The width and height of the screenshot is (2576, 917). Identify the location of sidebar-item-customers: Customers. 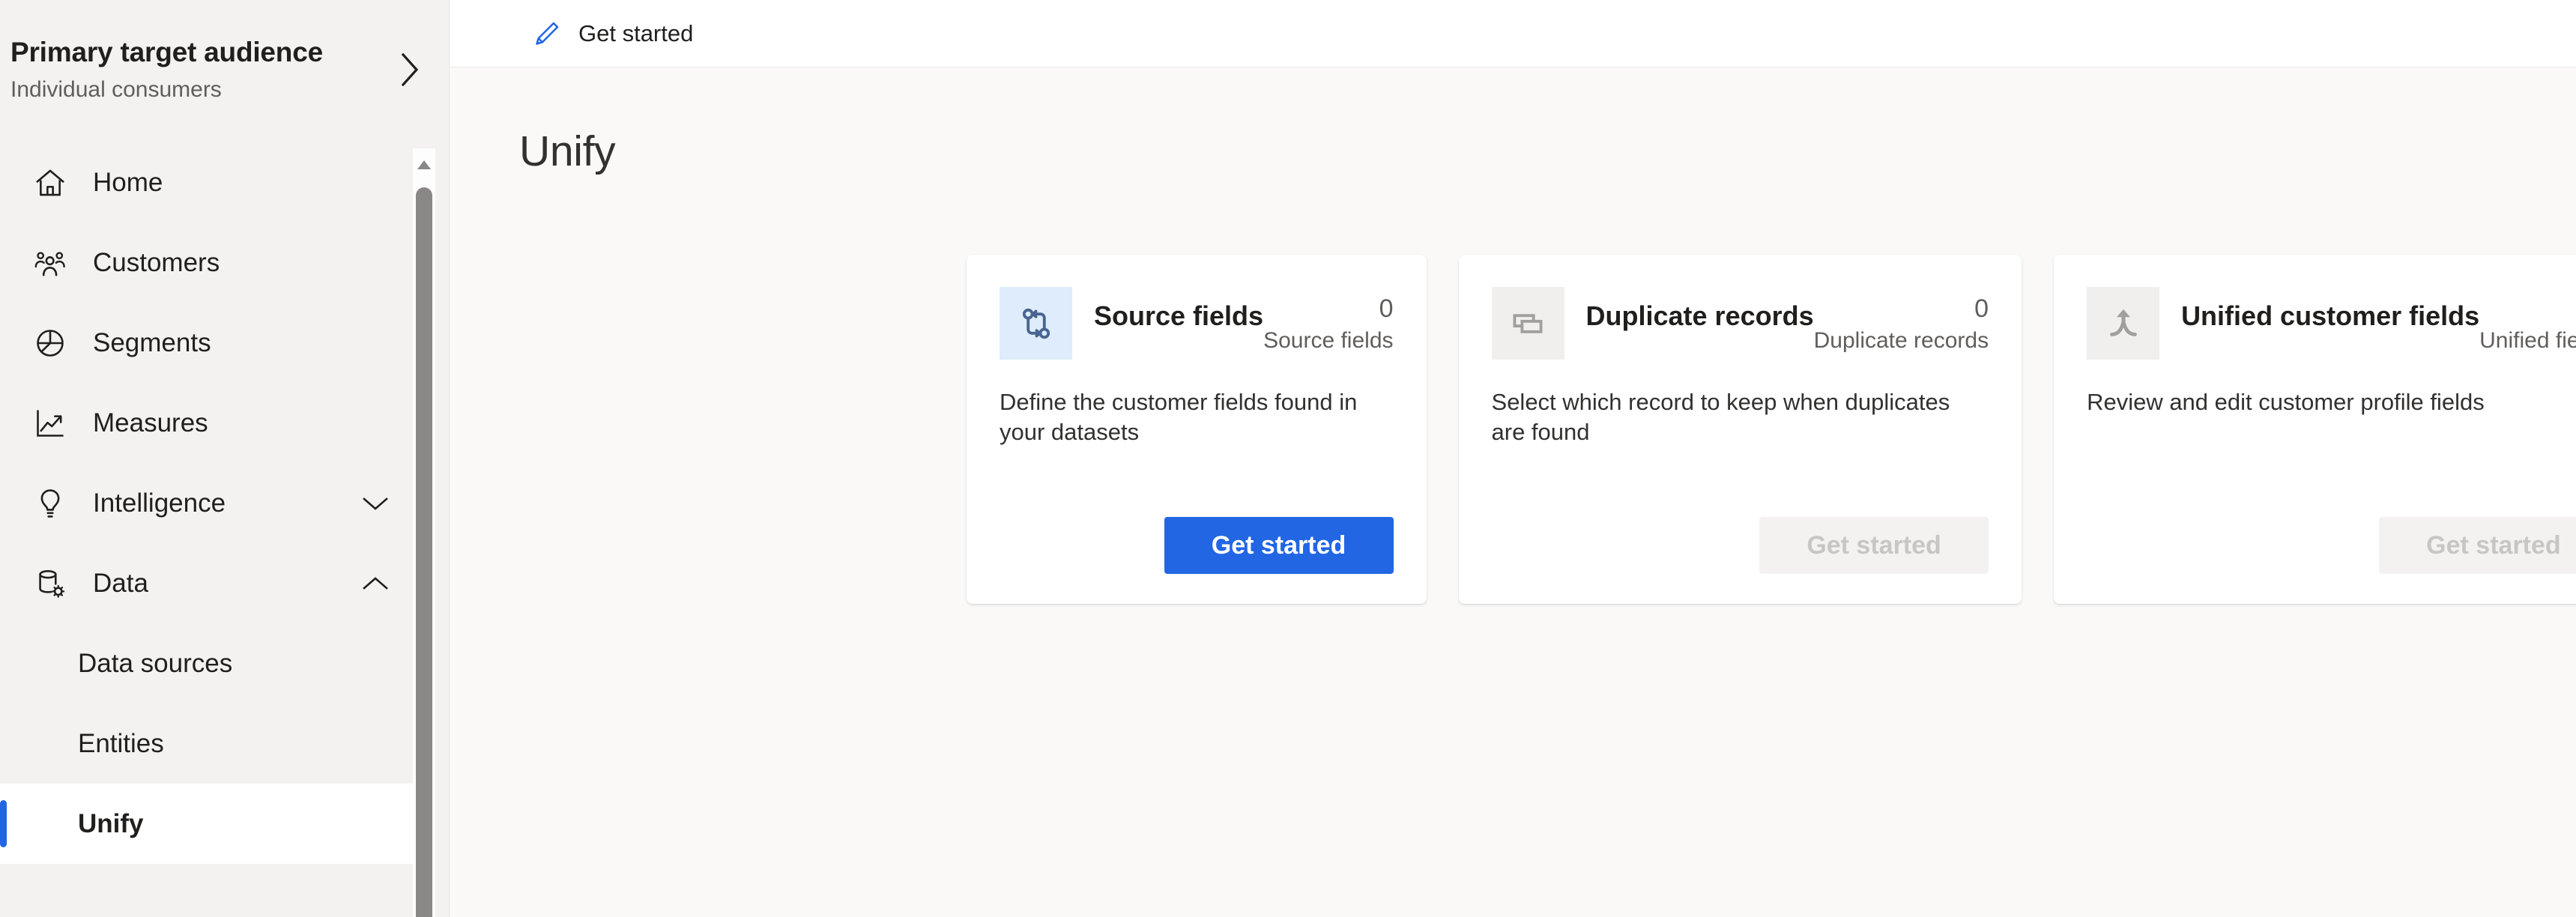
(210, 263).